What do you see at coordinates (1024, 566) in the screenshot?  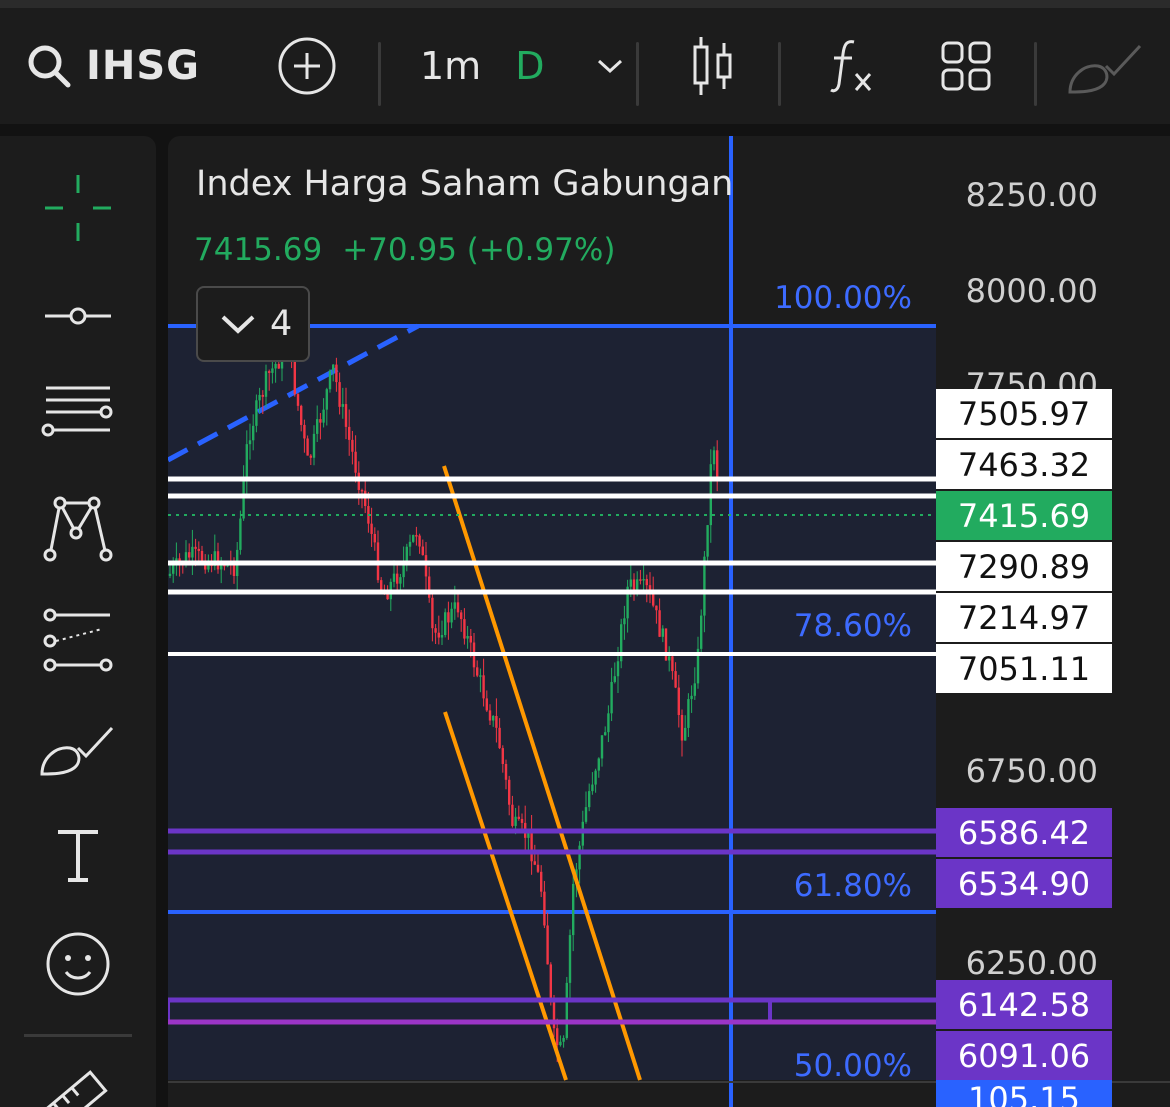 I see `price-tag-7290: 7290.89` at bounding box center [1024, 566].